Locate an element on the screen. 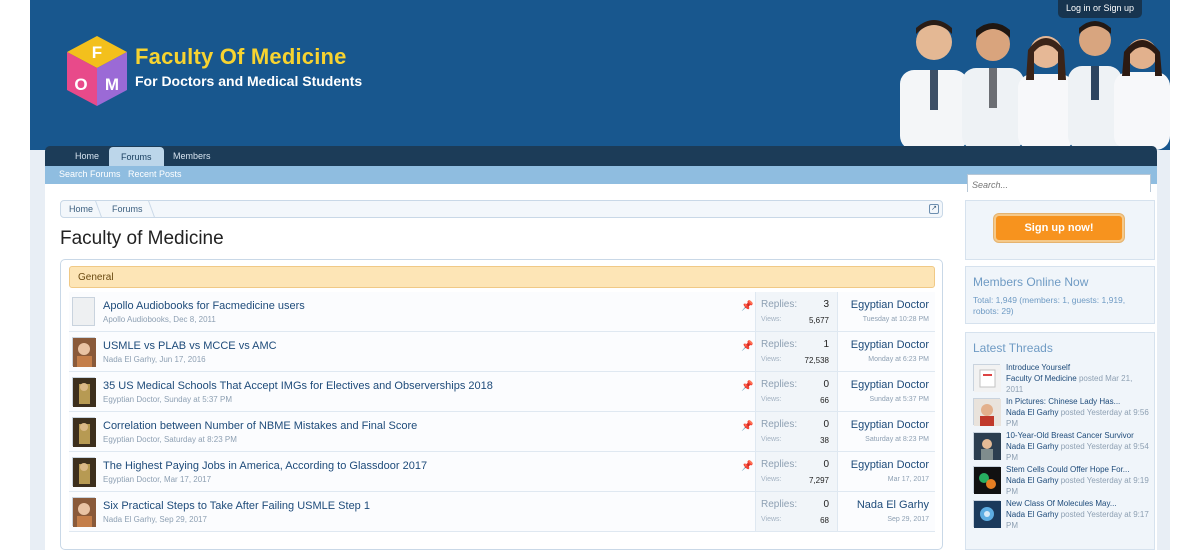 Image resolution: width=1200 pixels, height=550 pixels. latest-thread-user: Faculty Of Medicine is located at coordinates (1041, 378).